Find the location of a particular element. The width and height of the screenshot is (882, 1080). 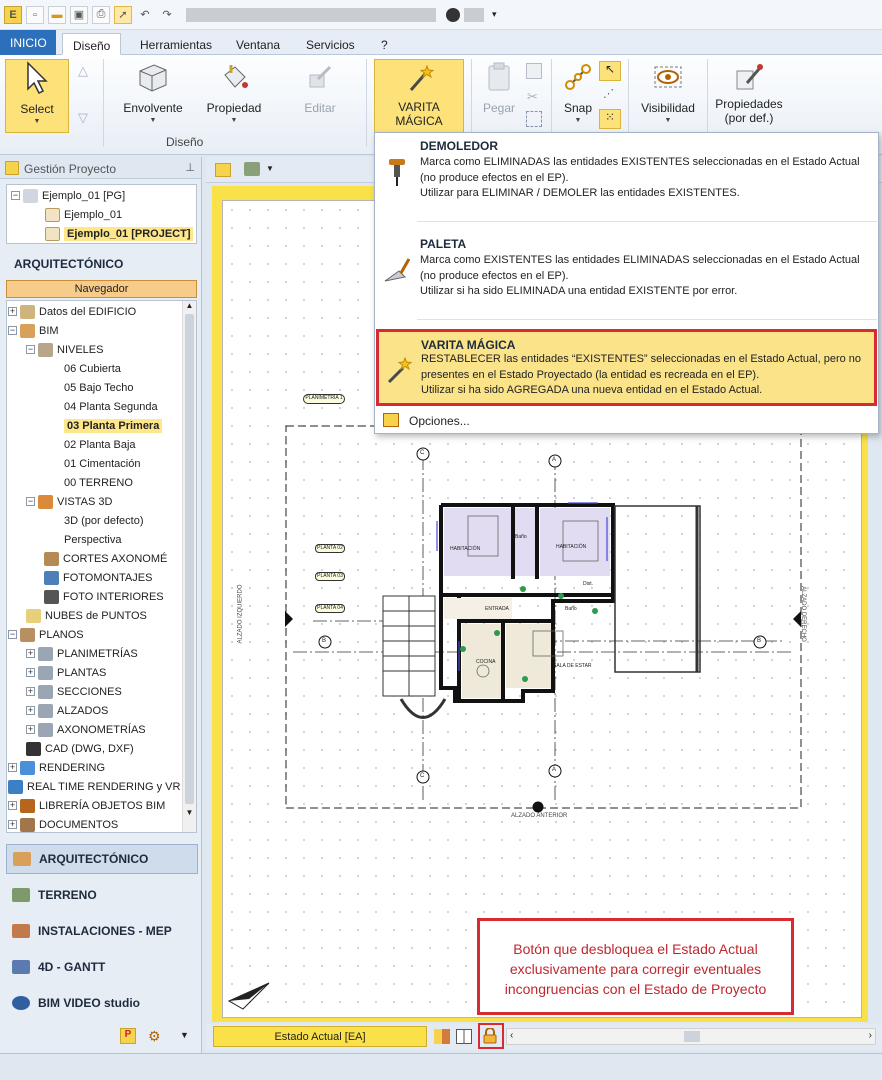

tree-node-project: Ejemplo_01 is located at coordinates (83, 214).